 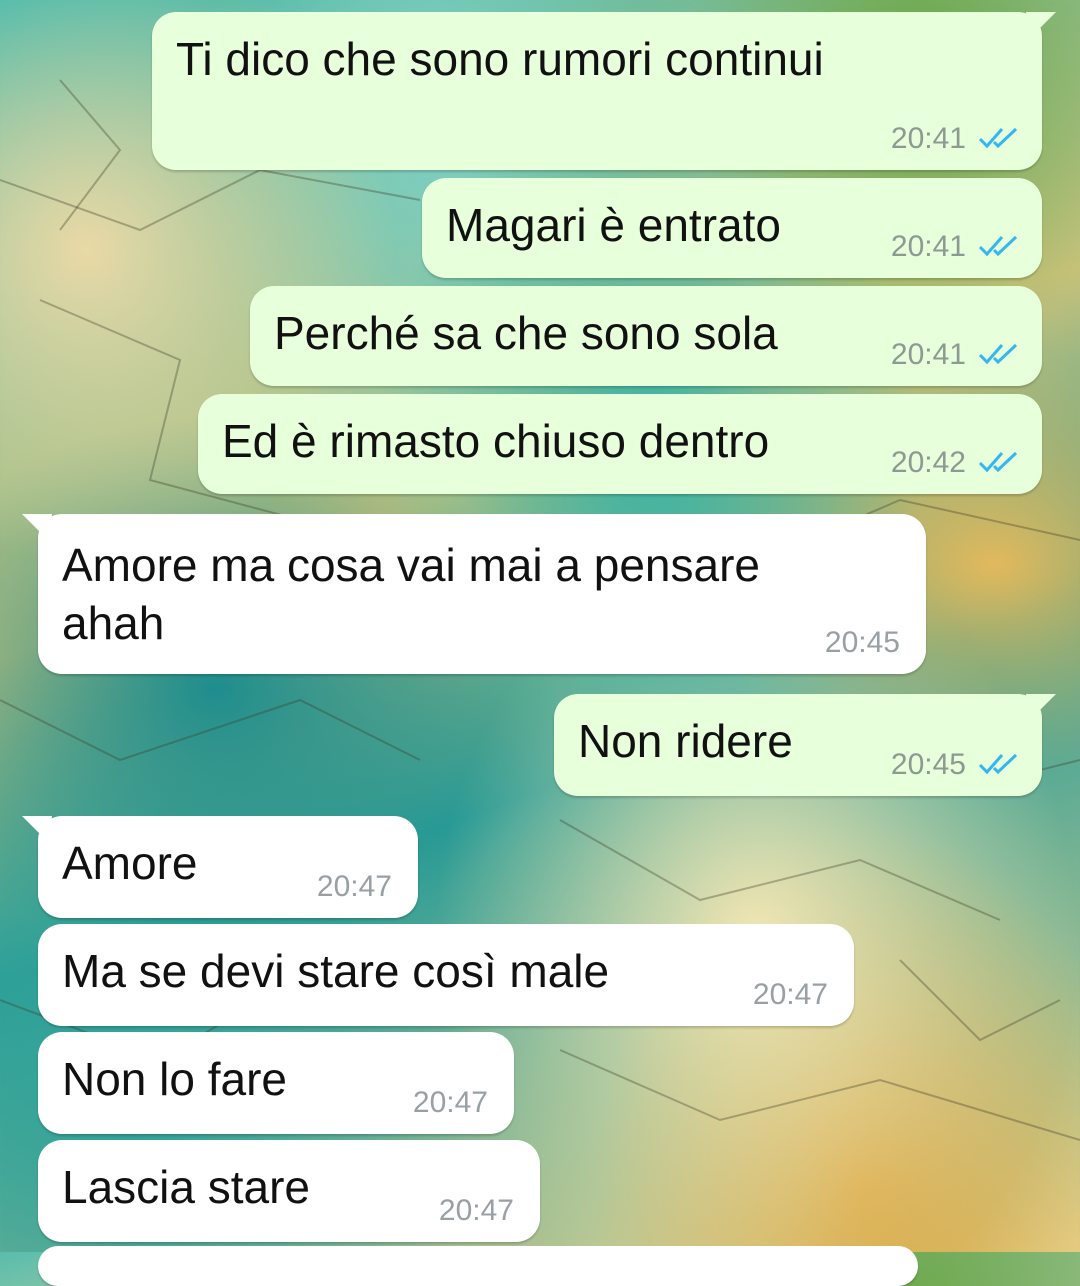 What do you see at coordinates (478, 1266) in the screenshot?
I see `message-bubble-incoming-partial` at bounding box center [478, 1266].